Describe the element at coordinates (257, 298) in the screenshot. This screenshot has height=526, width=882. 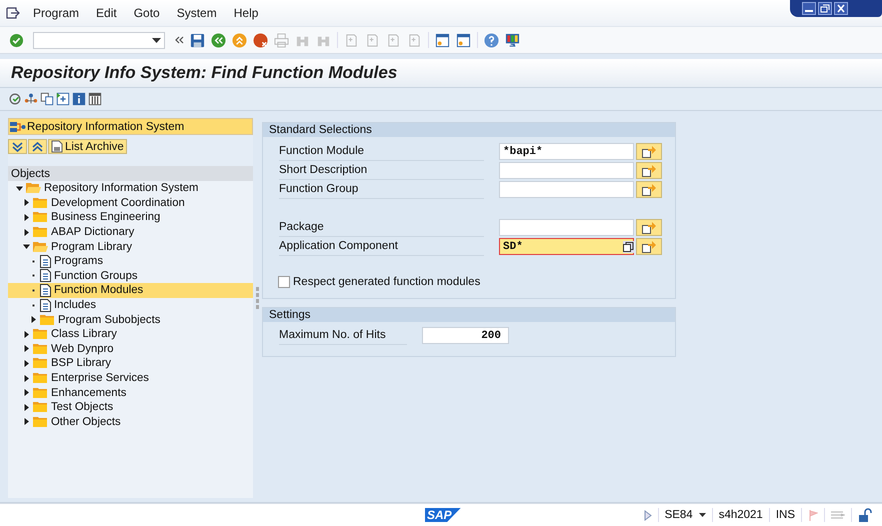
I see `splitter-handle` at that location.